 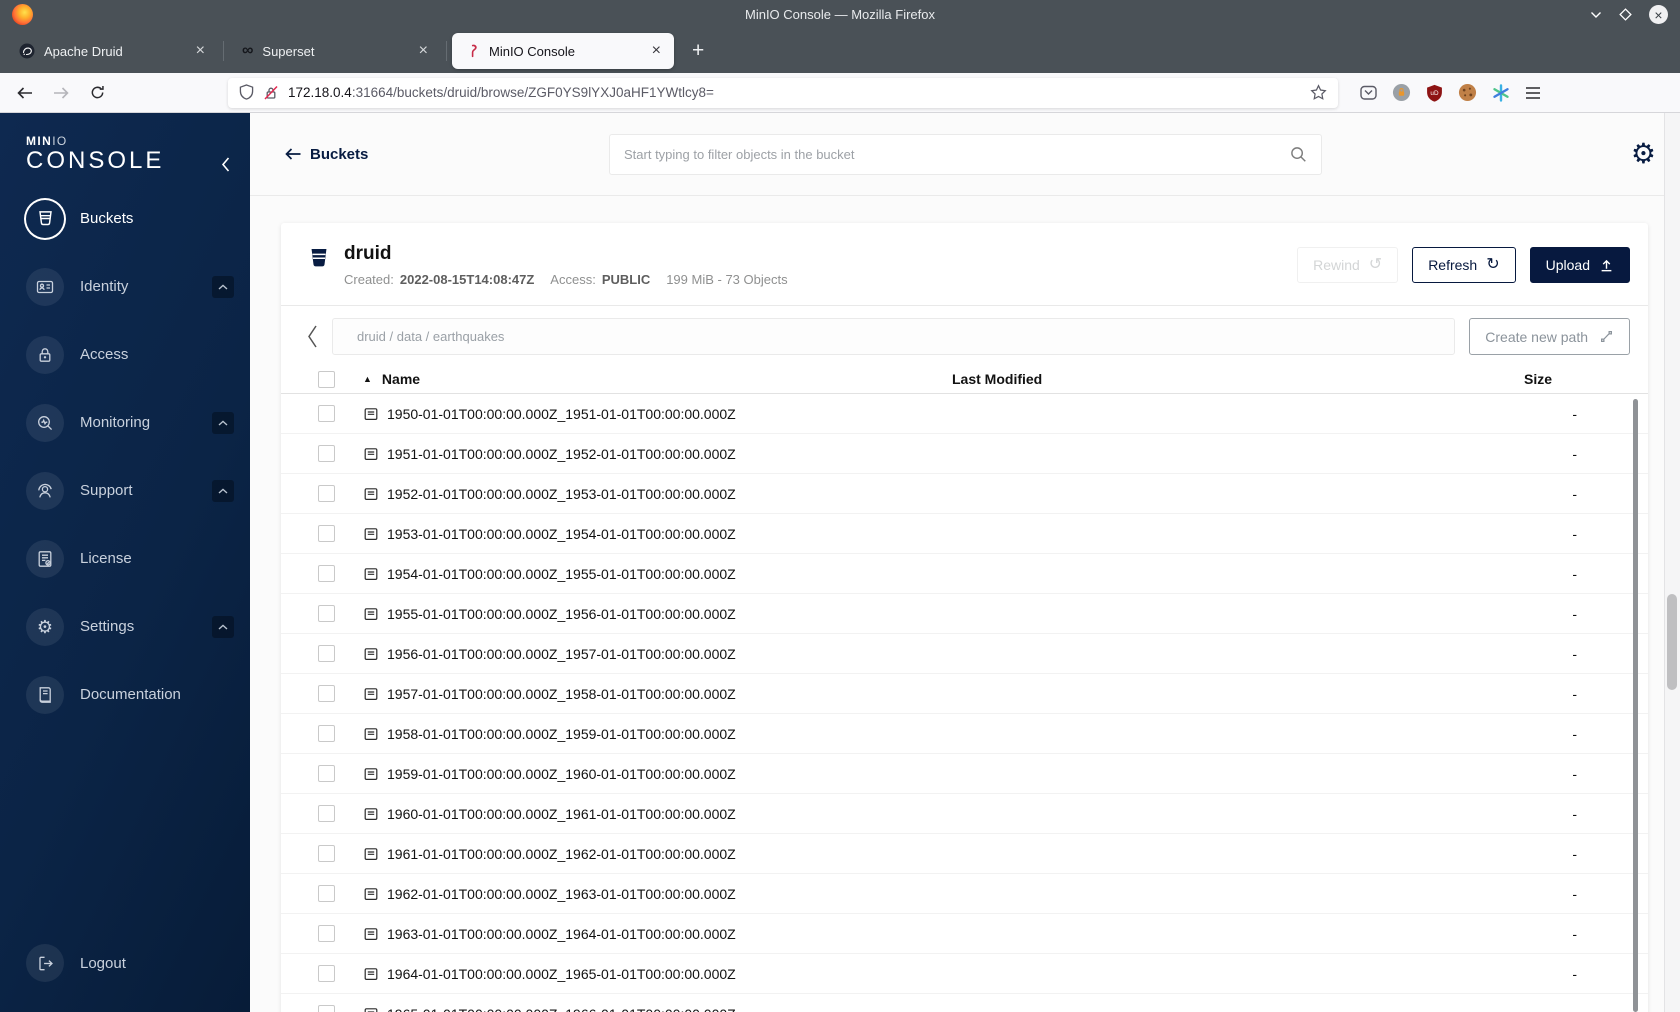 I want to click on tab-superset: ∞ Superset ×, so click(x=335, y=51).